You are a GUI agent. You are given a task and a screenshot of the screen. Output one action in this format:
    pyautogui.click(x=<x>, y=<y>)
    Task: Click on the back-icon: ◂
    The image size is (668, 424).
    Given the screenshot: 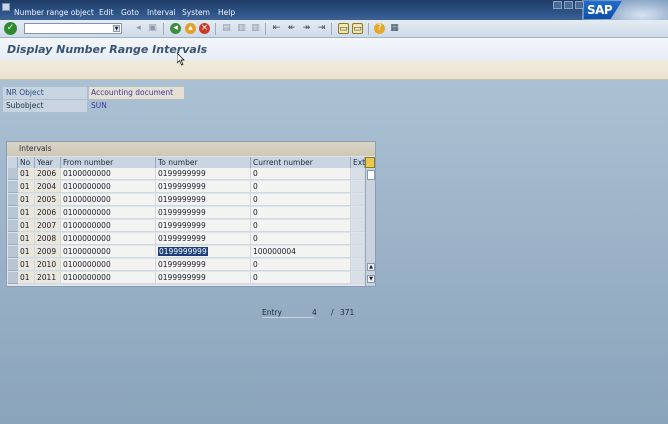 What is the action you would take?
    pyautogui.click(x=175, y=28)
    